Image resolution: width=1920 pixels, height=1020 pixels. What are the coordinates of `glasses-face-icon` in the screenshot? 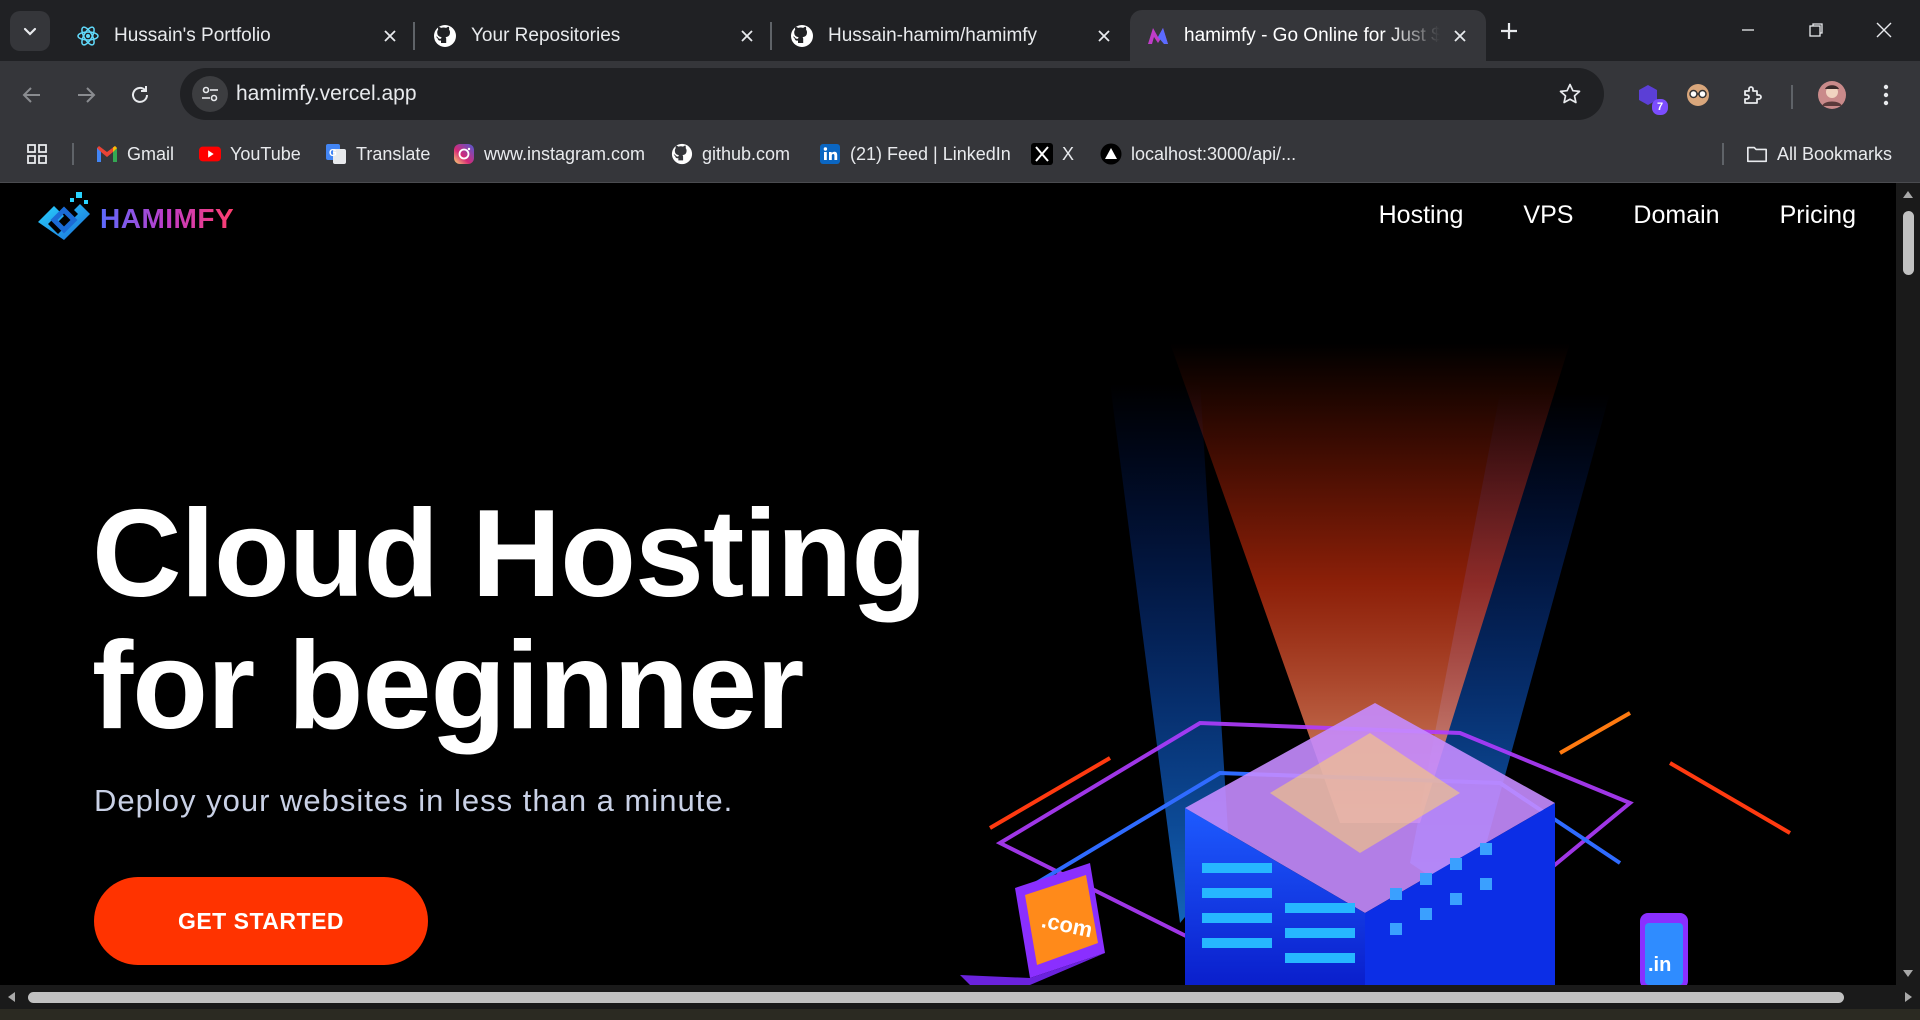 It's located at (1698, 95).